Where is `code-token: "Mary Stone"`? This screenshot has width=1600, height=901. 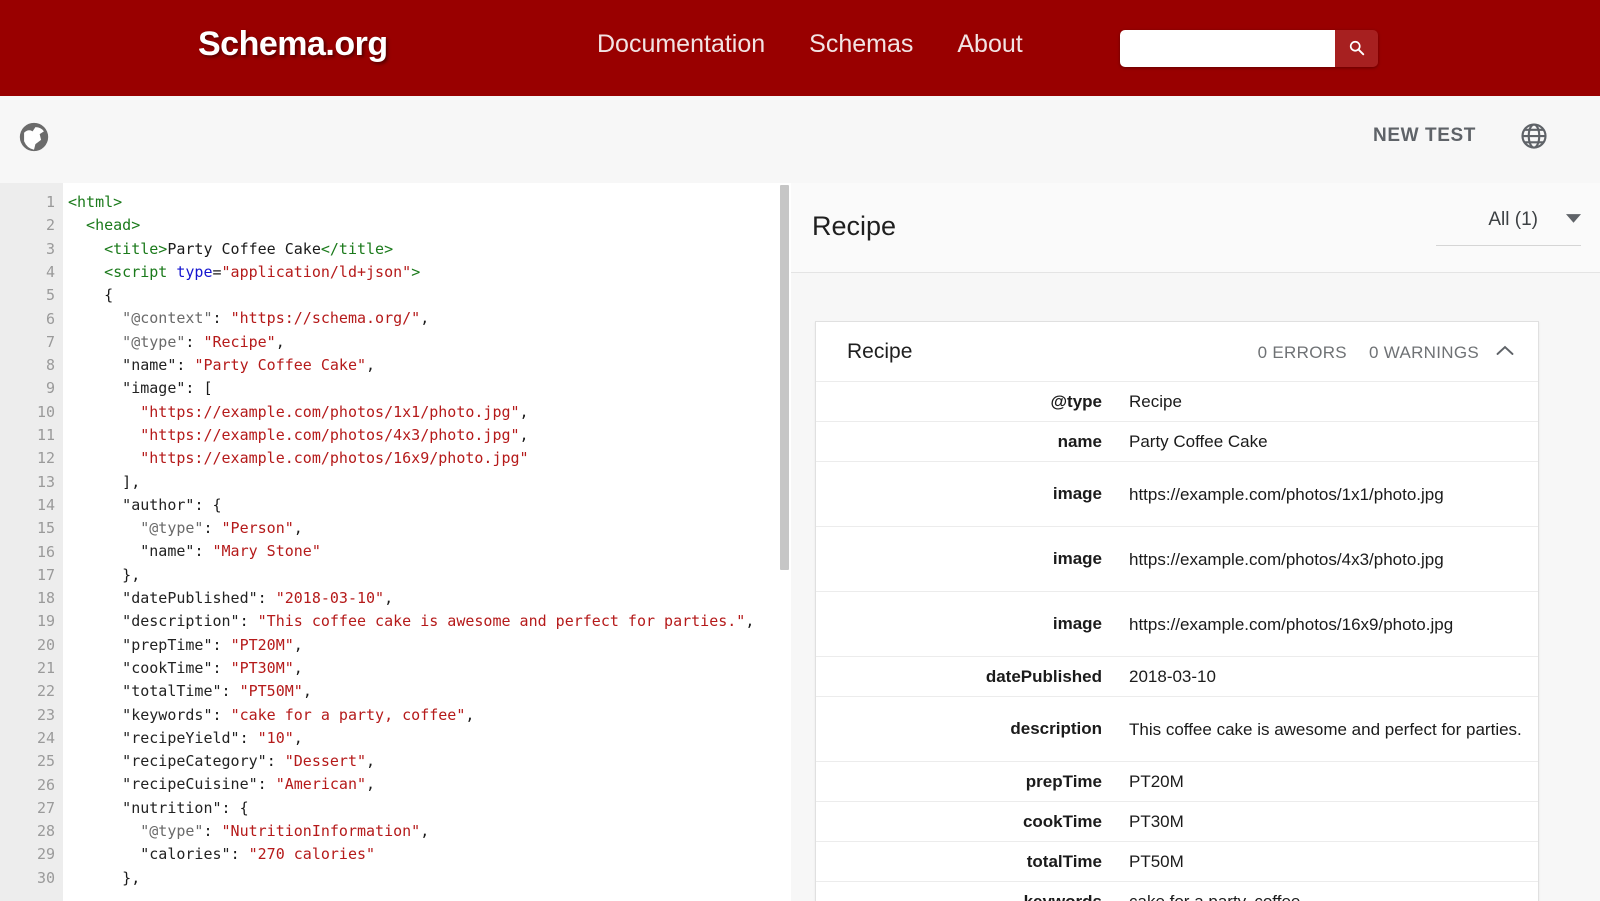 code-token: "Mary Stone" is located at coordinates (266, 551).